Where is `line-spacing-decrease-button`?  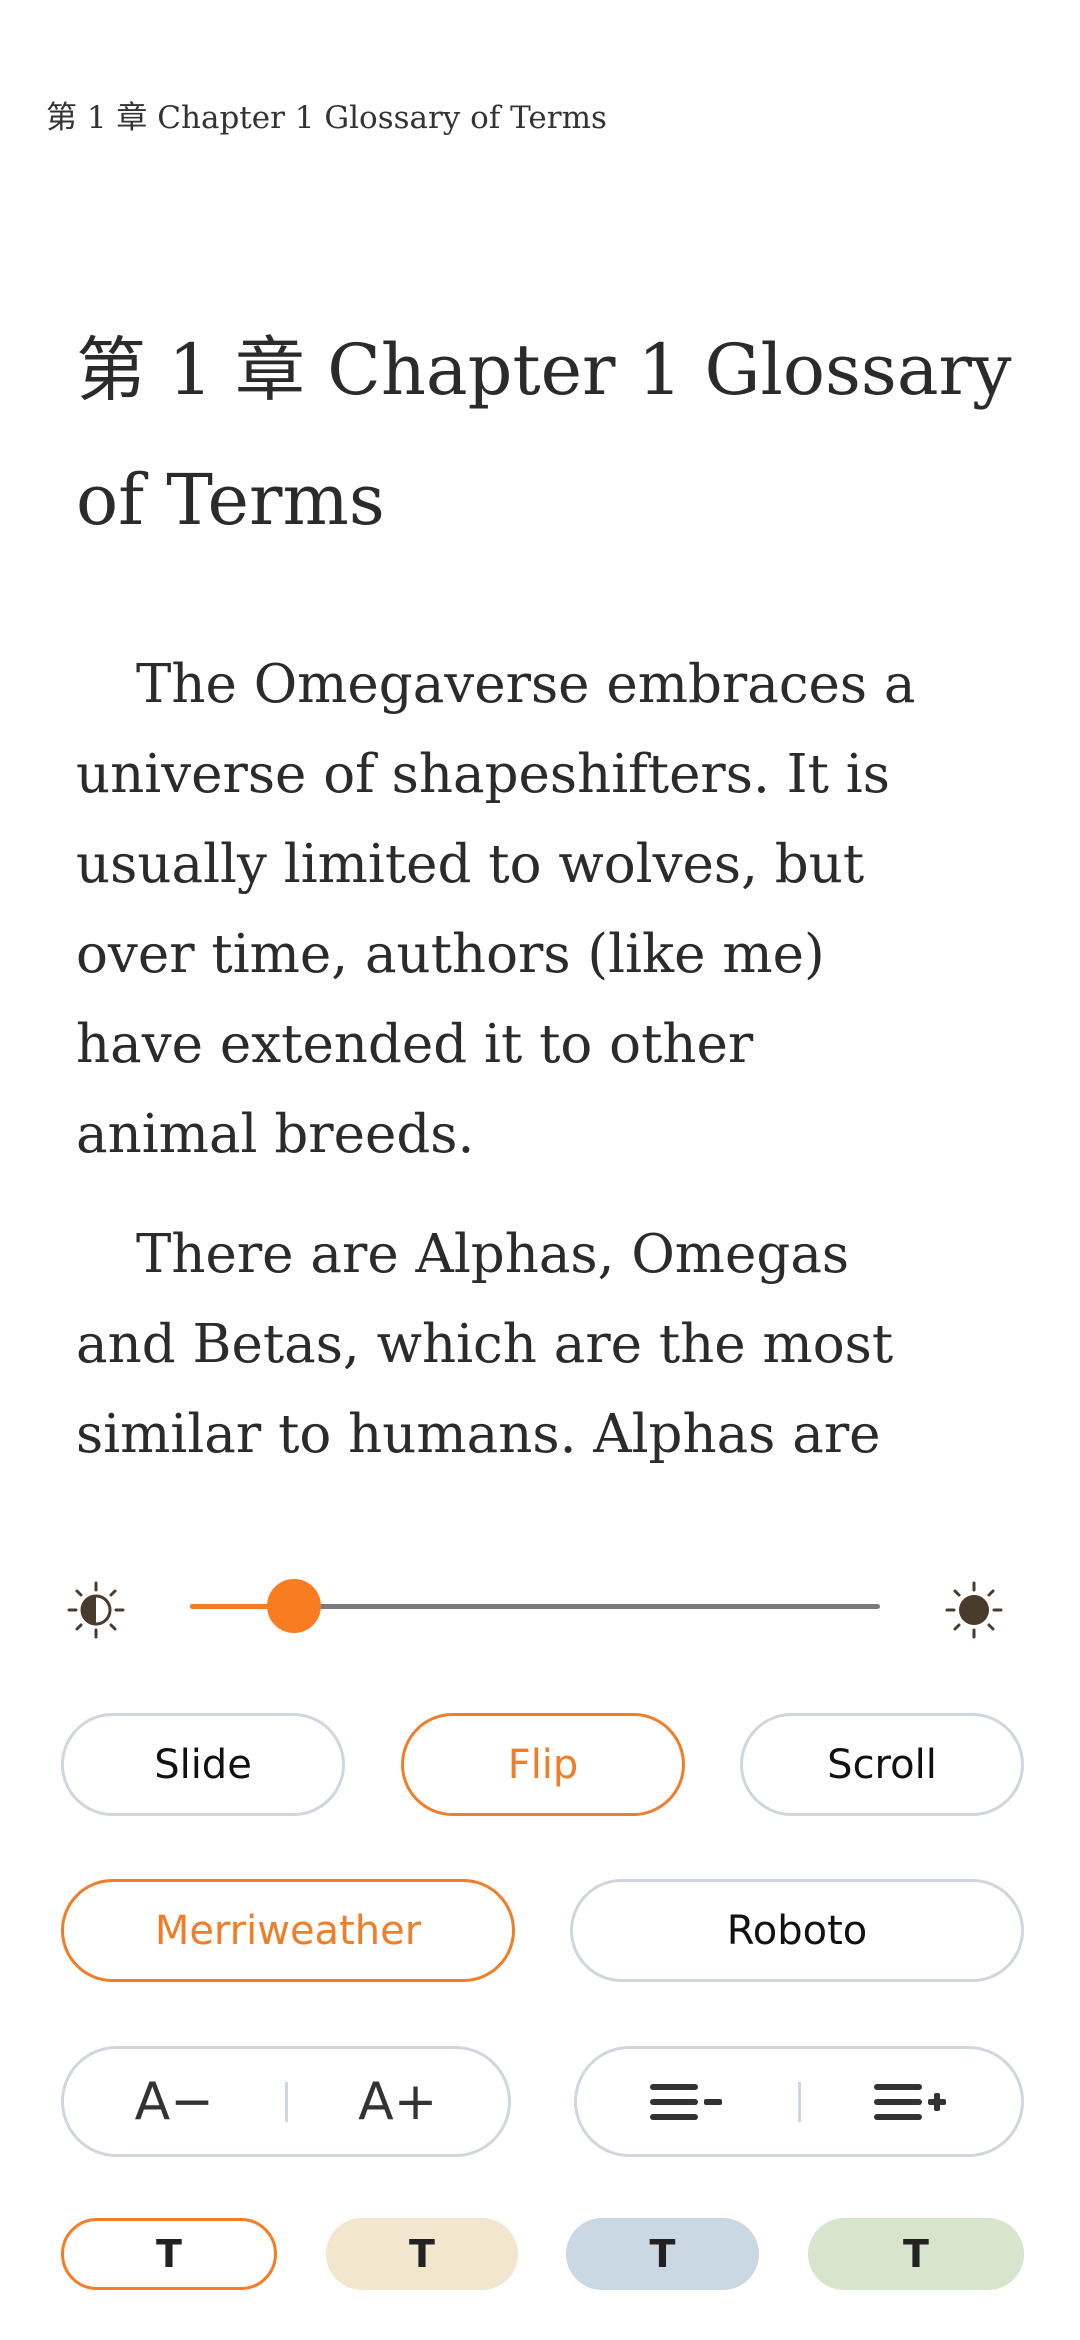
line-spacing-decrease-button is located at coordinates (687, 2102).